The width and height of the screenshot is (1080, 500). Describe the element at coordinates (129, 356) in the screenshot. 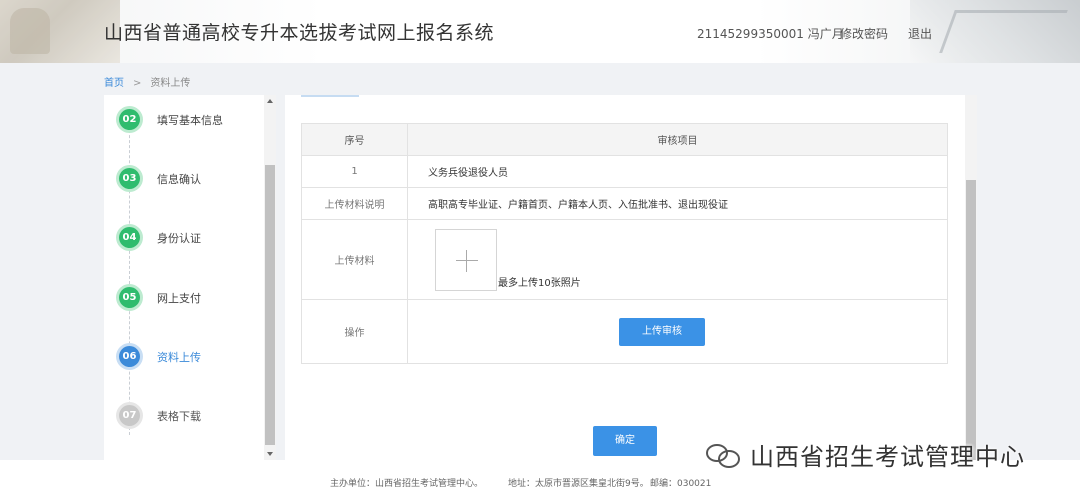

I see `step-number-badge: 06` at that location.